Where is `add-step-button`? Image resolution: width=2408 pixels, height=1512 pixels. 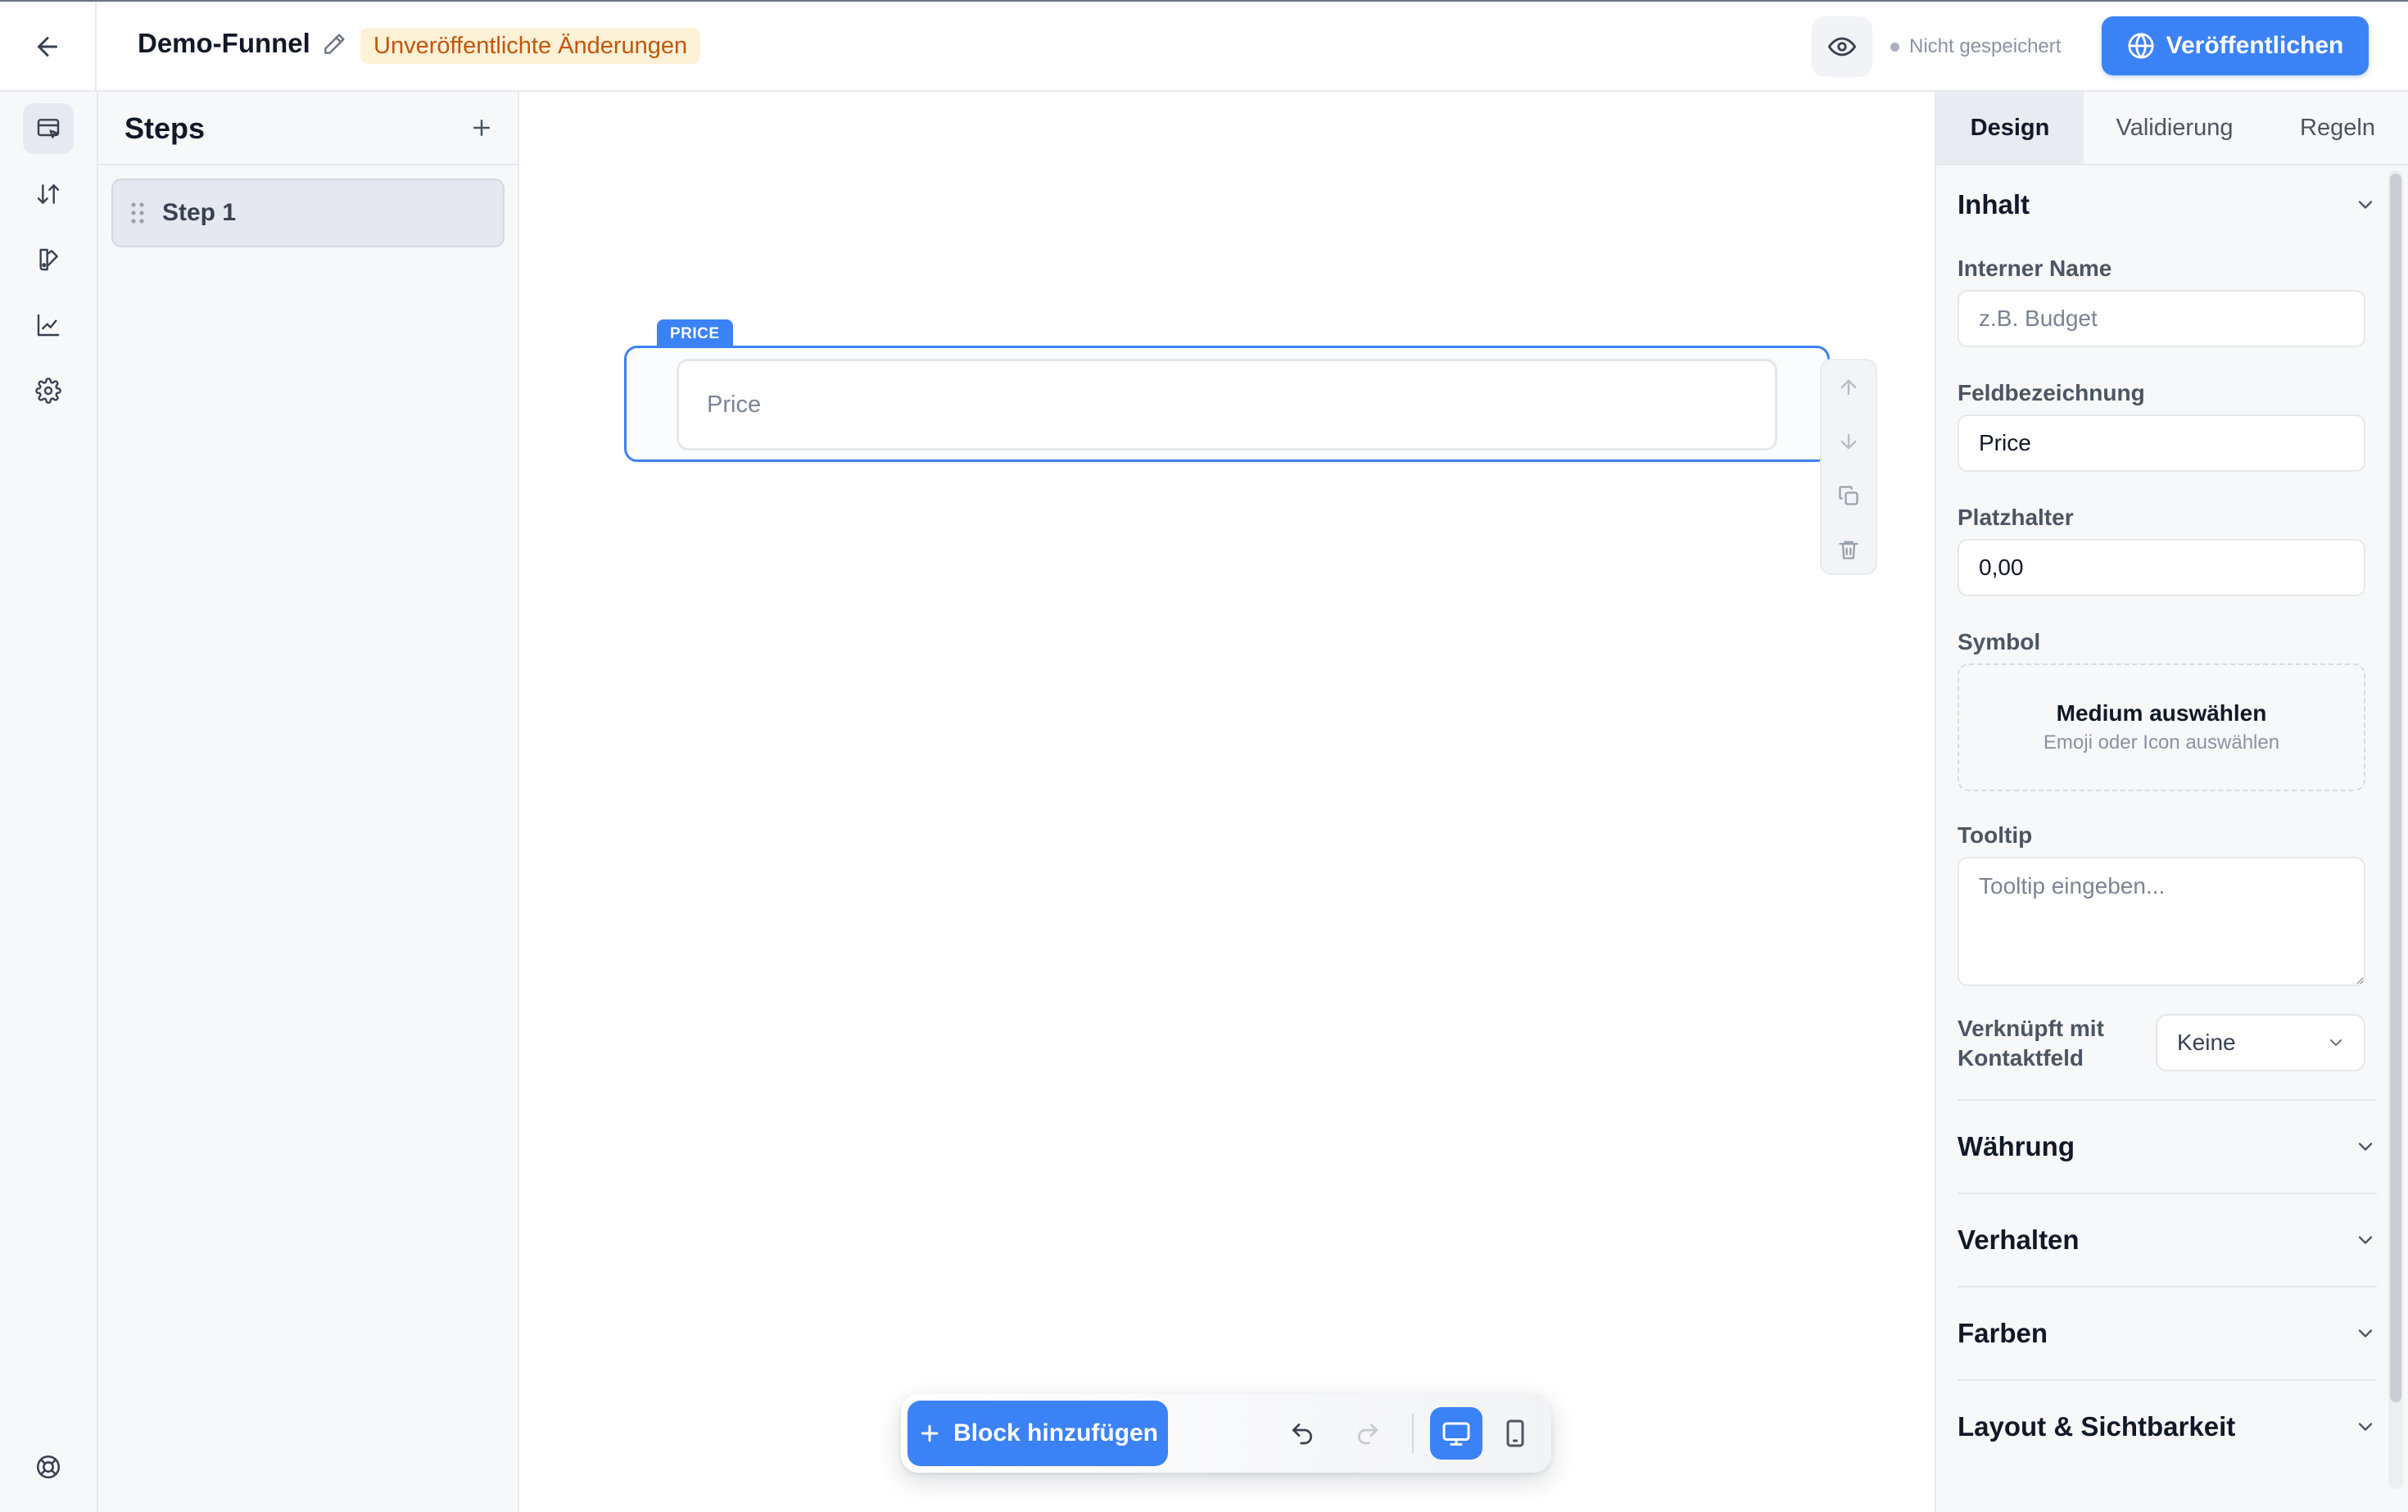
add-step-button is located at coordinates (481, 127).